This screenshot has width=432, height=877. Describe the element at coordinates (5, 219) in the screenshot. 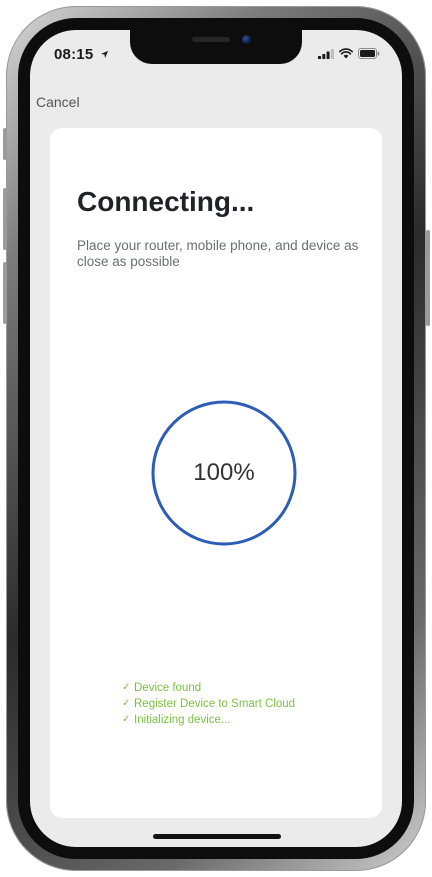

I see `volume-up-button` at that location.